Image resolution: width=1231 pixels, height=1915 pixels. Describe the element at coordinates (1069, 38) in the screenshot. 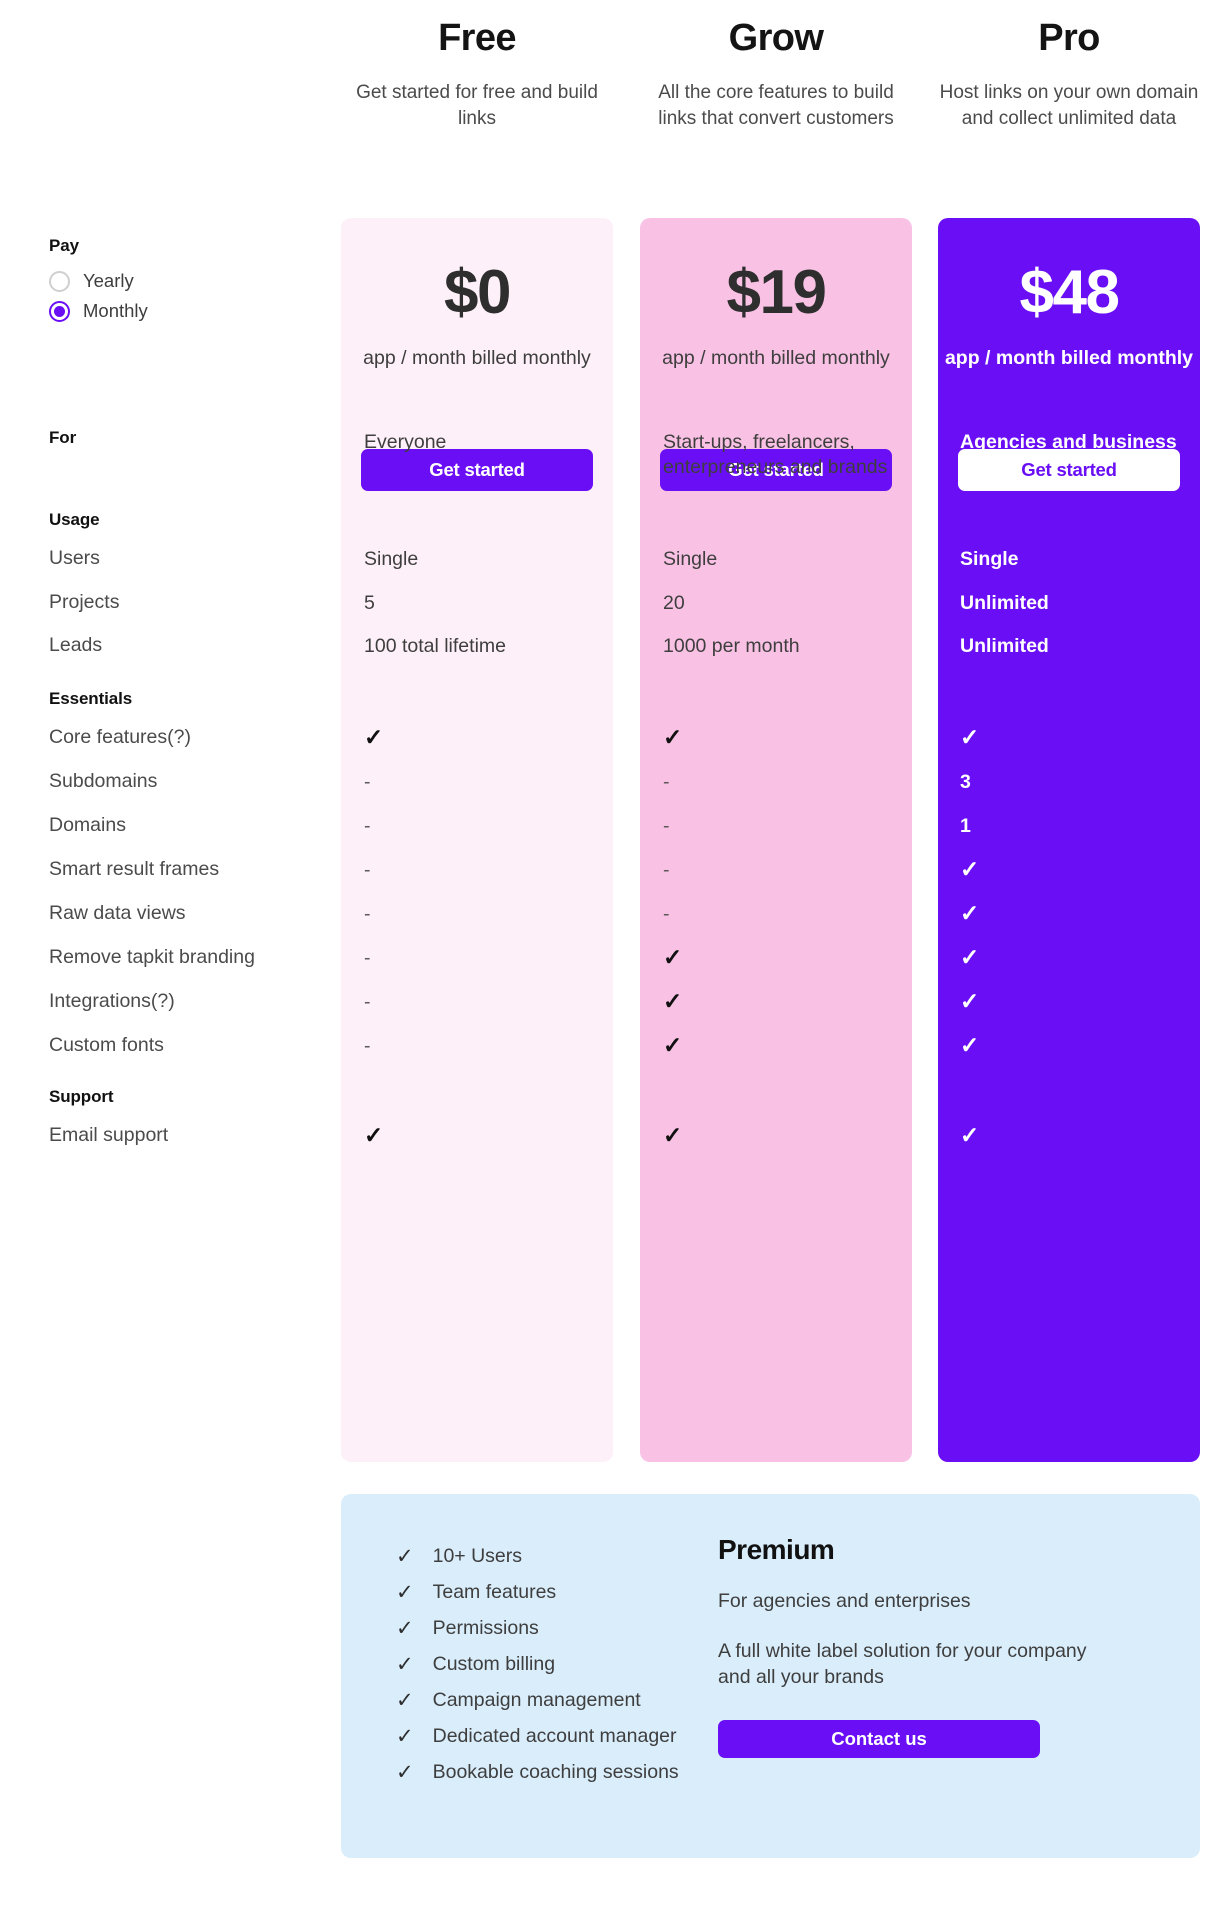

I see `plan-name: Pro` at that location.